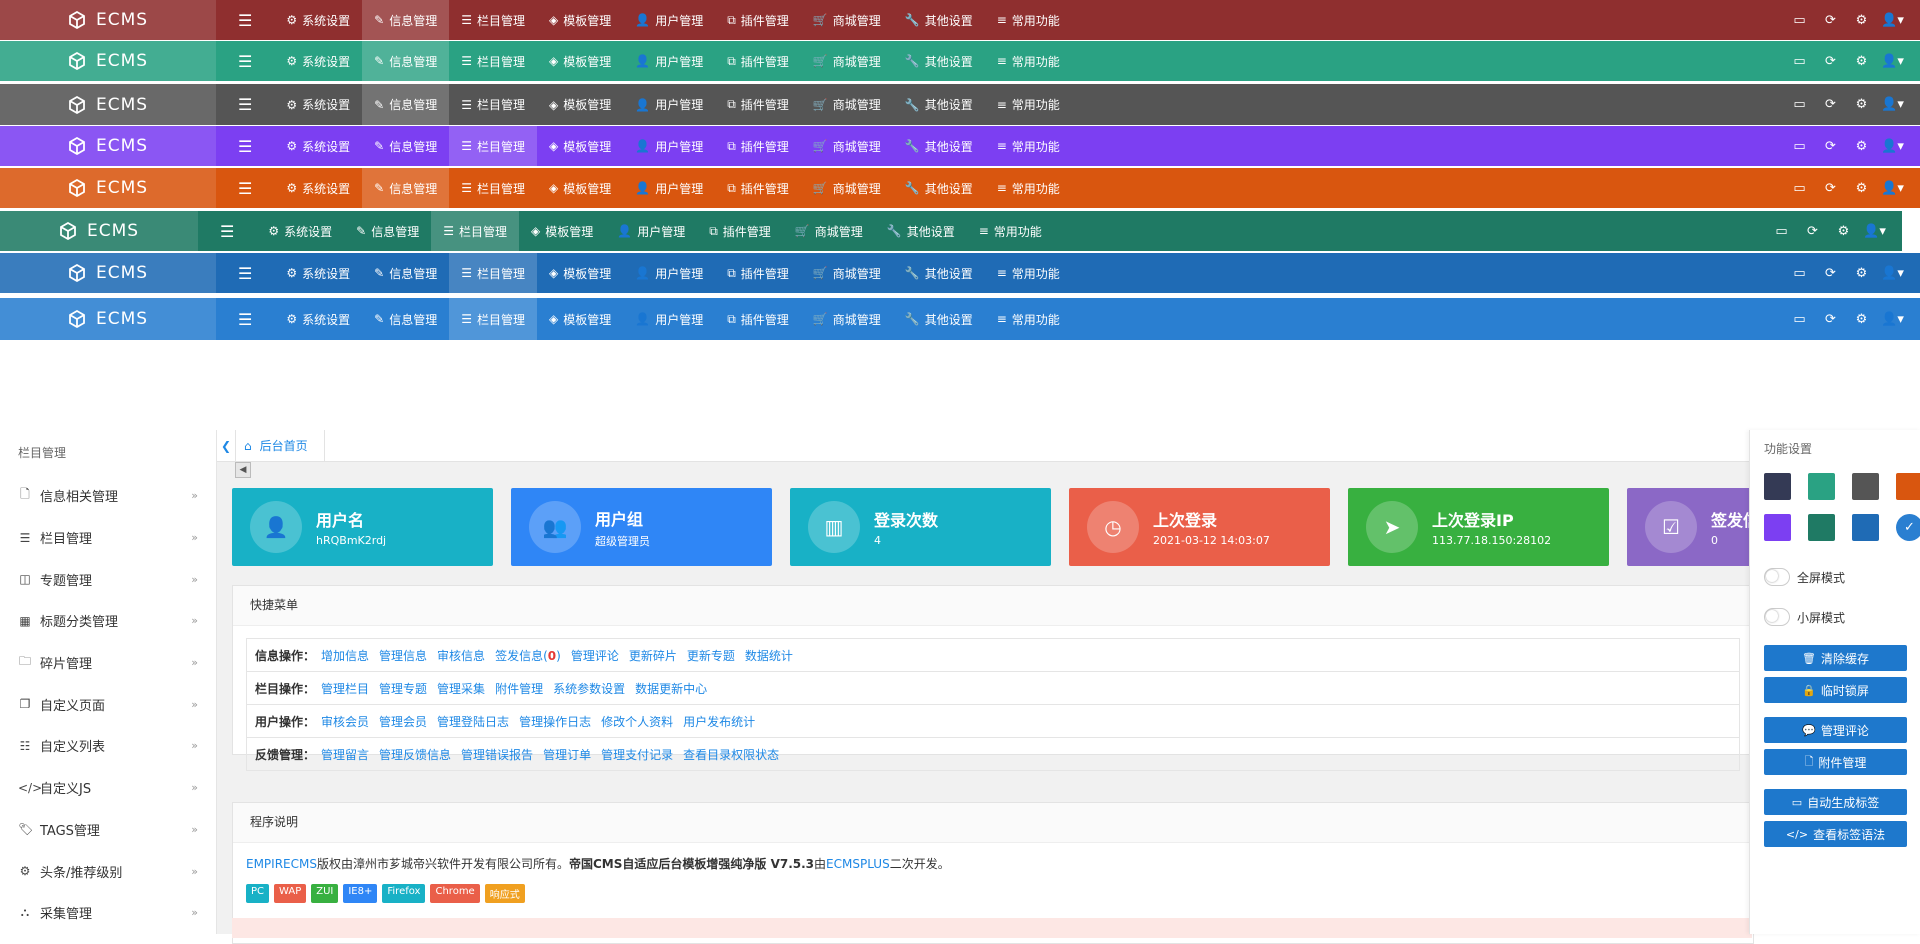 Image resolution: width=1920 pixels, height=944 pixels. I want to click on quick-link: 审核会员, so click(345, 721).